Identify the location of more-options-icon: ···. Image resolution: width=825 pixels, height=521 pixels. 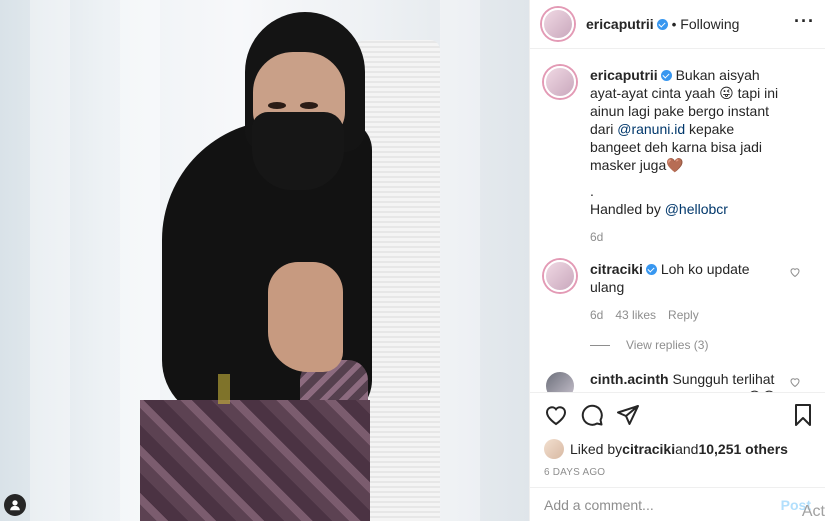
(804, 21).